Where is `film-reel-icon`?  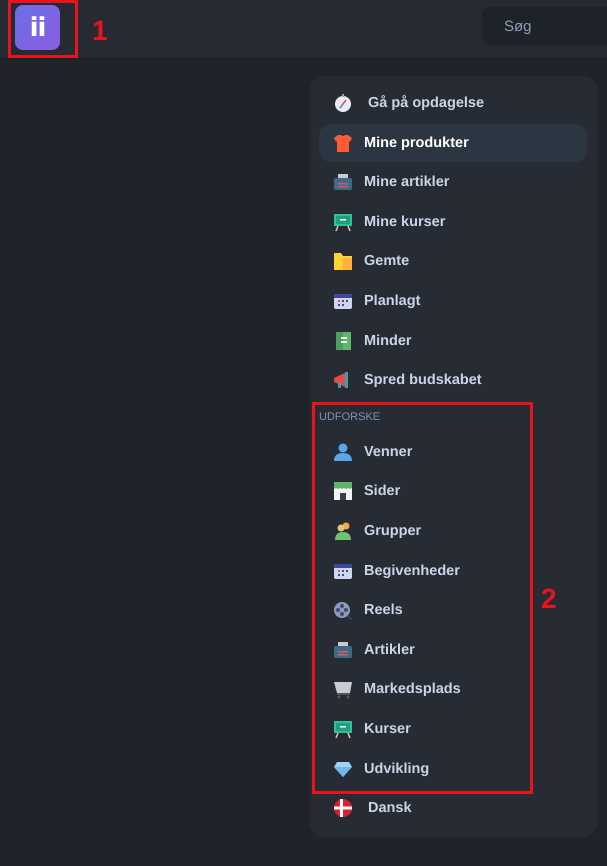
film-reel-icon is located at coordinates (343, 610).